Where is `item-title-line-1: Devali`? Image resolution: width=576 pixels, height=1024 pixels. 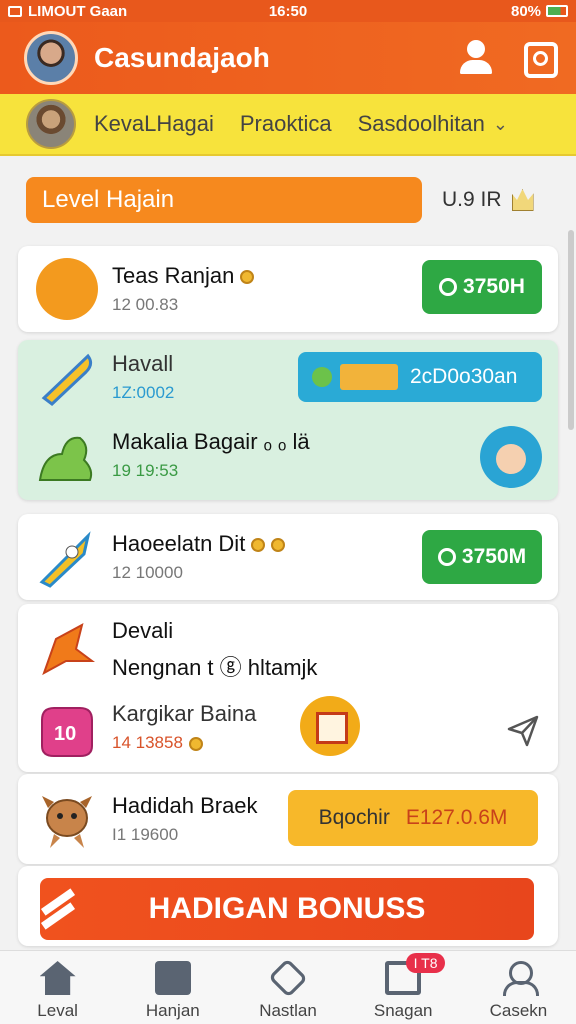
item-title-line-1: Devali is located at coordinates (143, 630).